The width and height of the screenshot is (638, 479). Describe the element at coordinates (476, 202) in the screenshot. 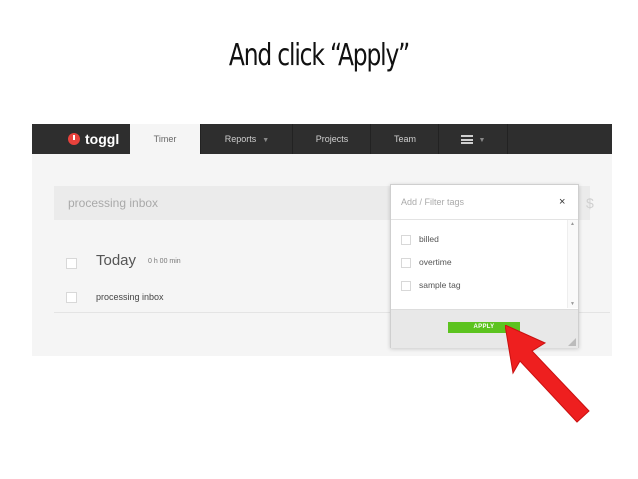

I see `tag-filter-input` at that location.